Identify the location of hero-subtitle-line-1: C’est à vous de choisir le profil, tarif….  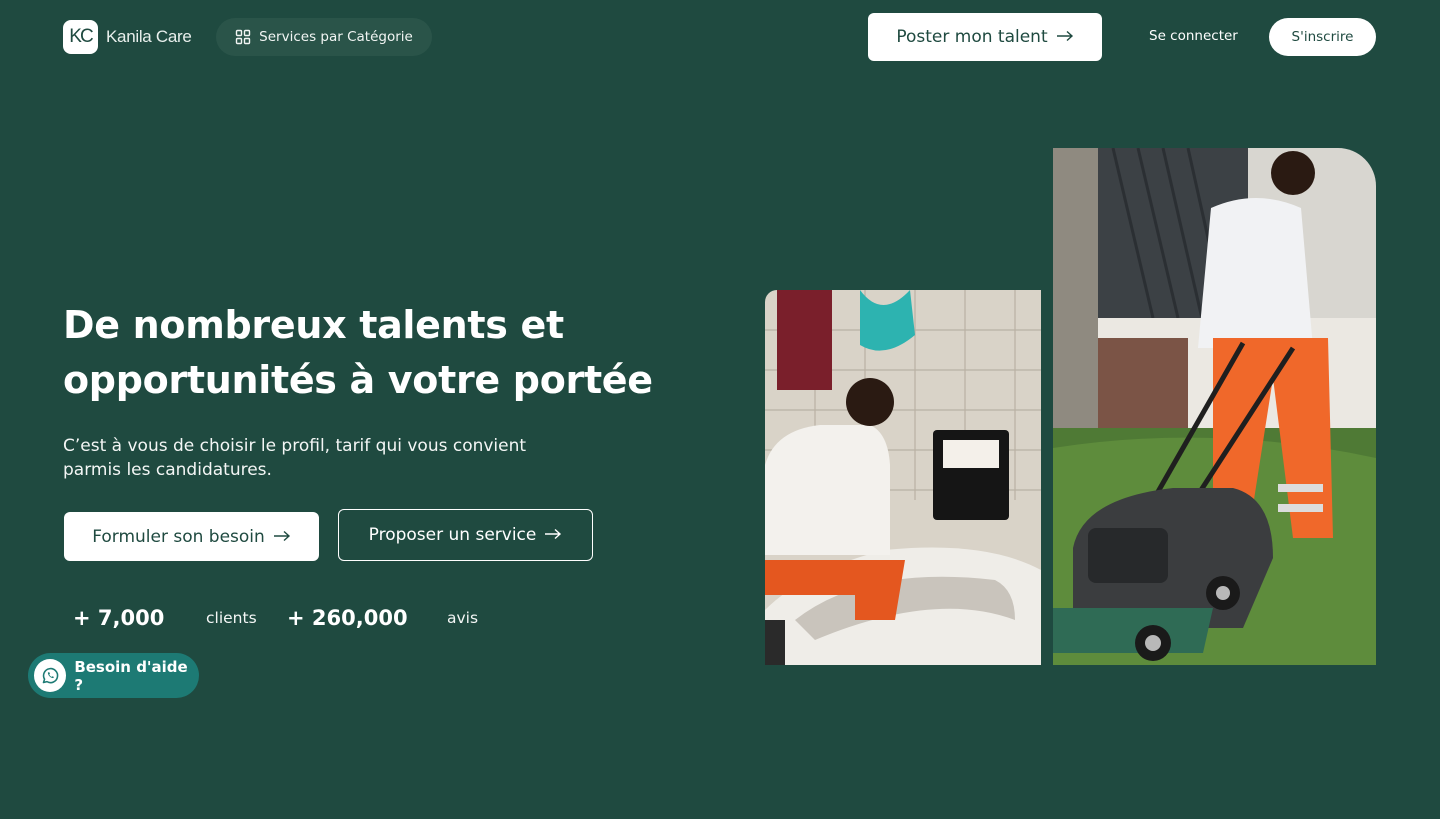
(295, 446).